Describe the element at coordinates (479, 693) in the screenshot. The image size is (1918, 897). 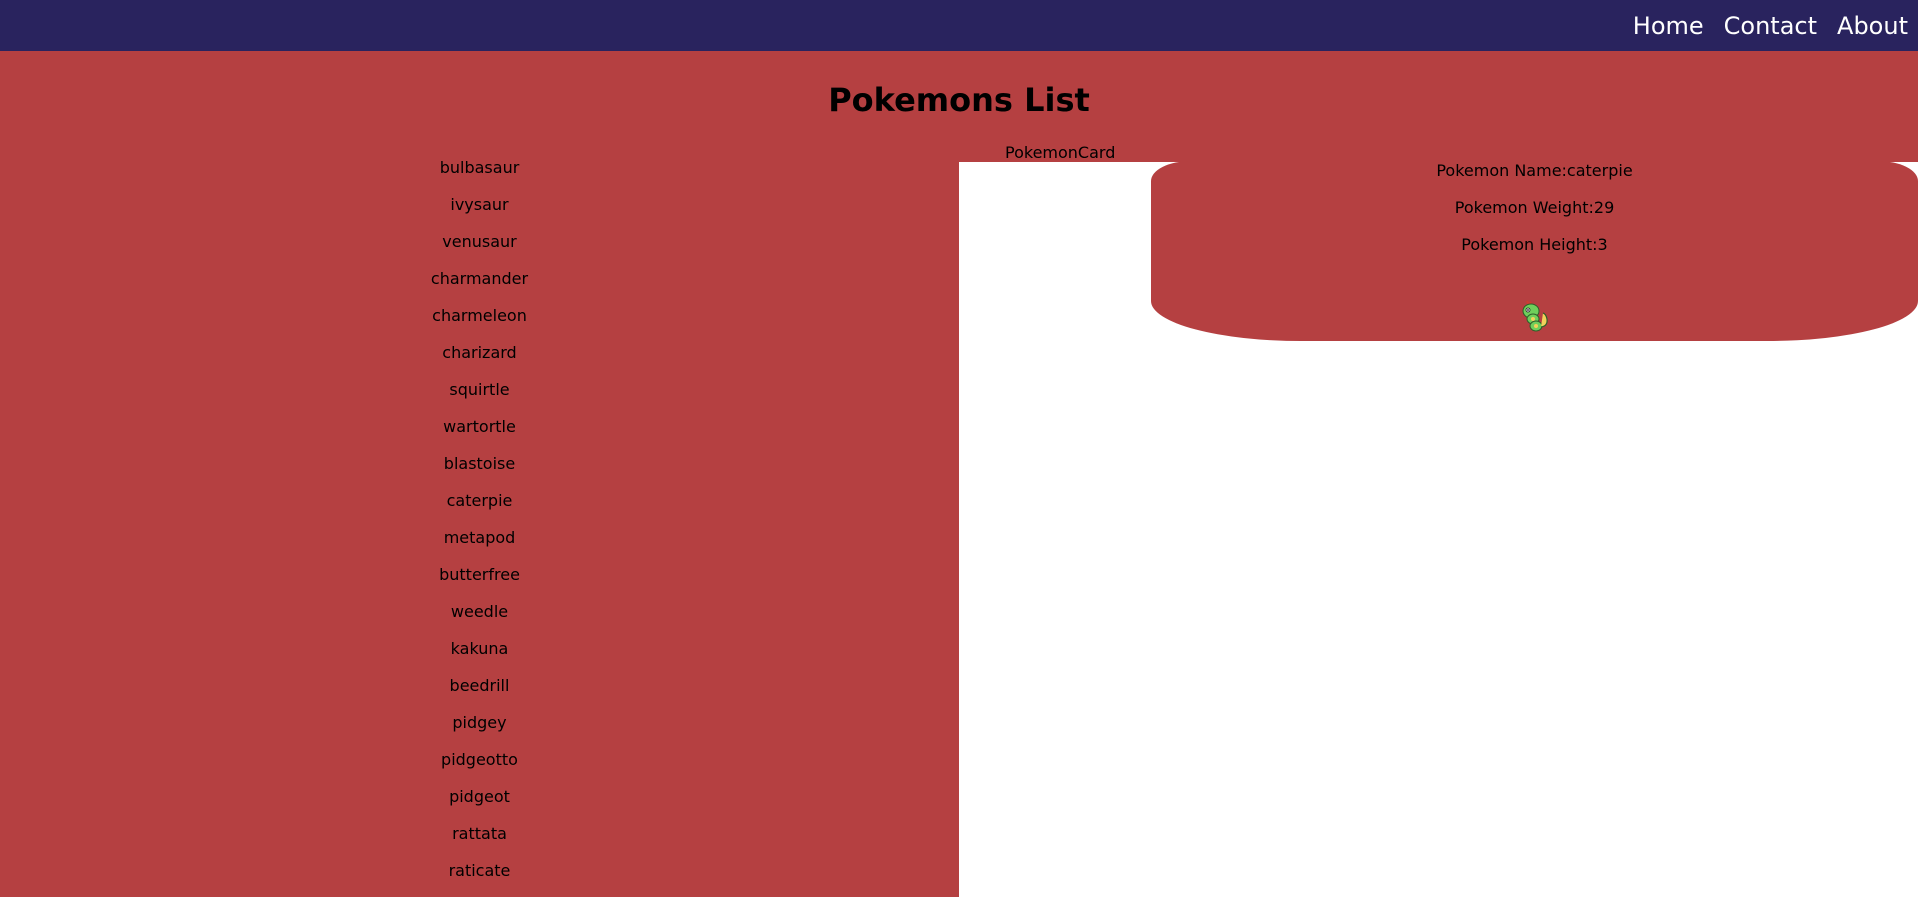
I see `list-item: beedrill` at that location.